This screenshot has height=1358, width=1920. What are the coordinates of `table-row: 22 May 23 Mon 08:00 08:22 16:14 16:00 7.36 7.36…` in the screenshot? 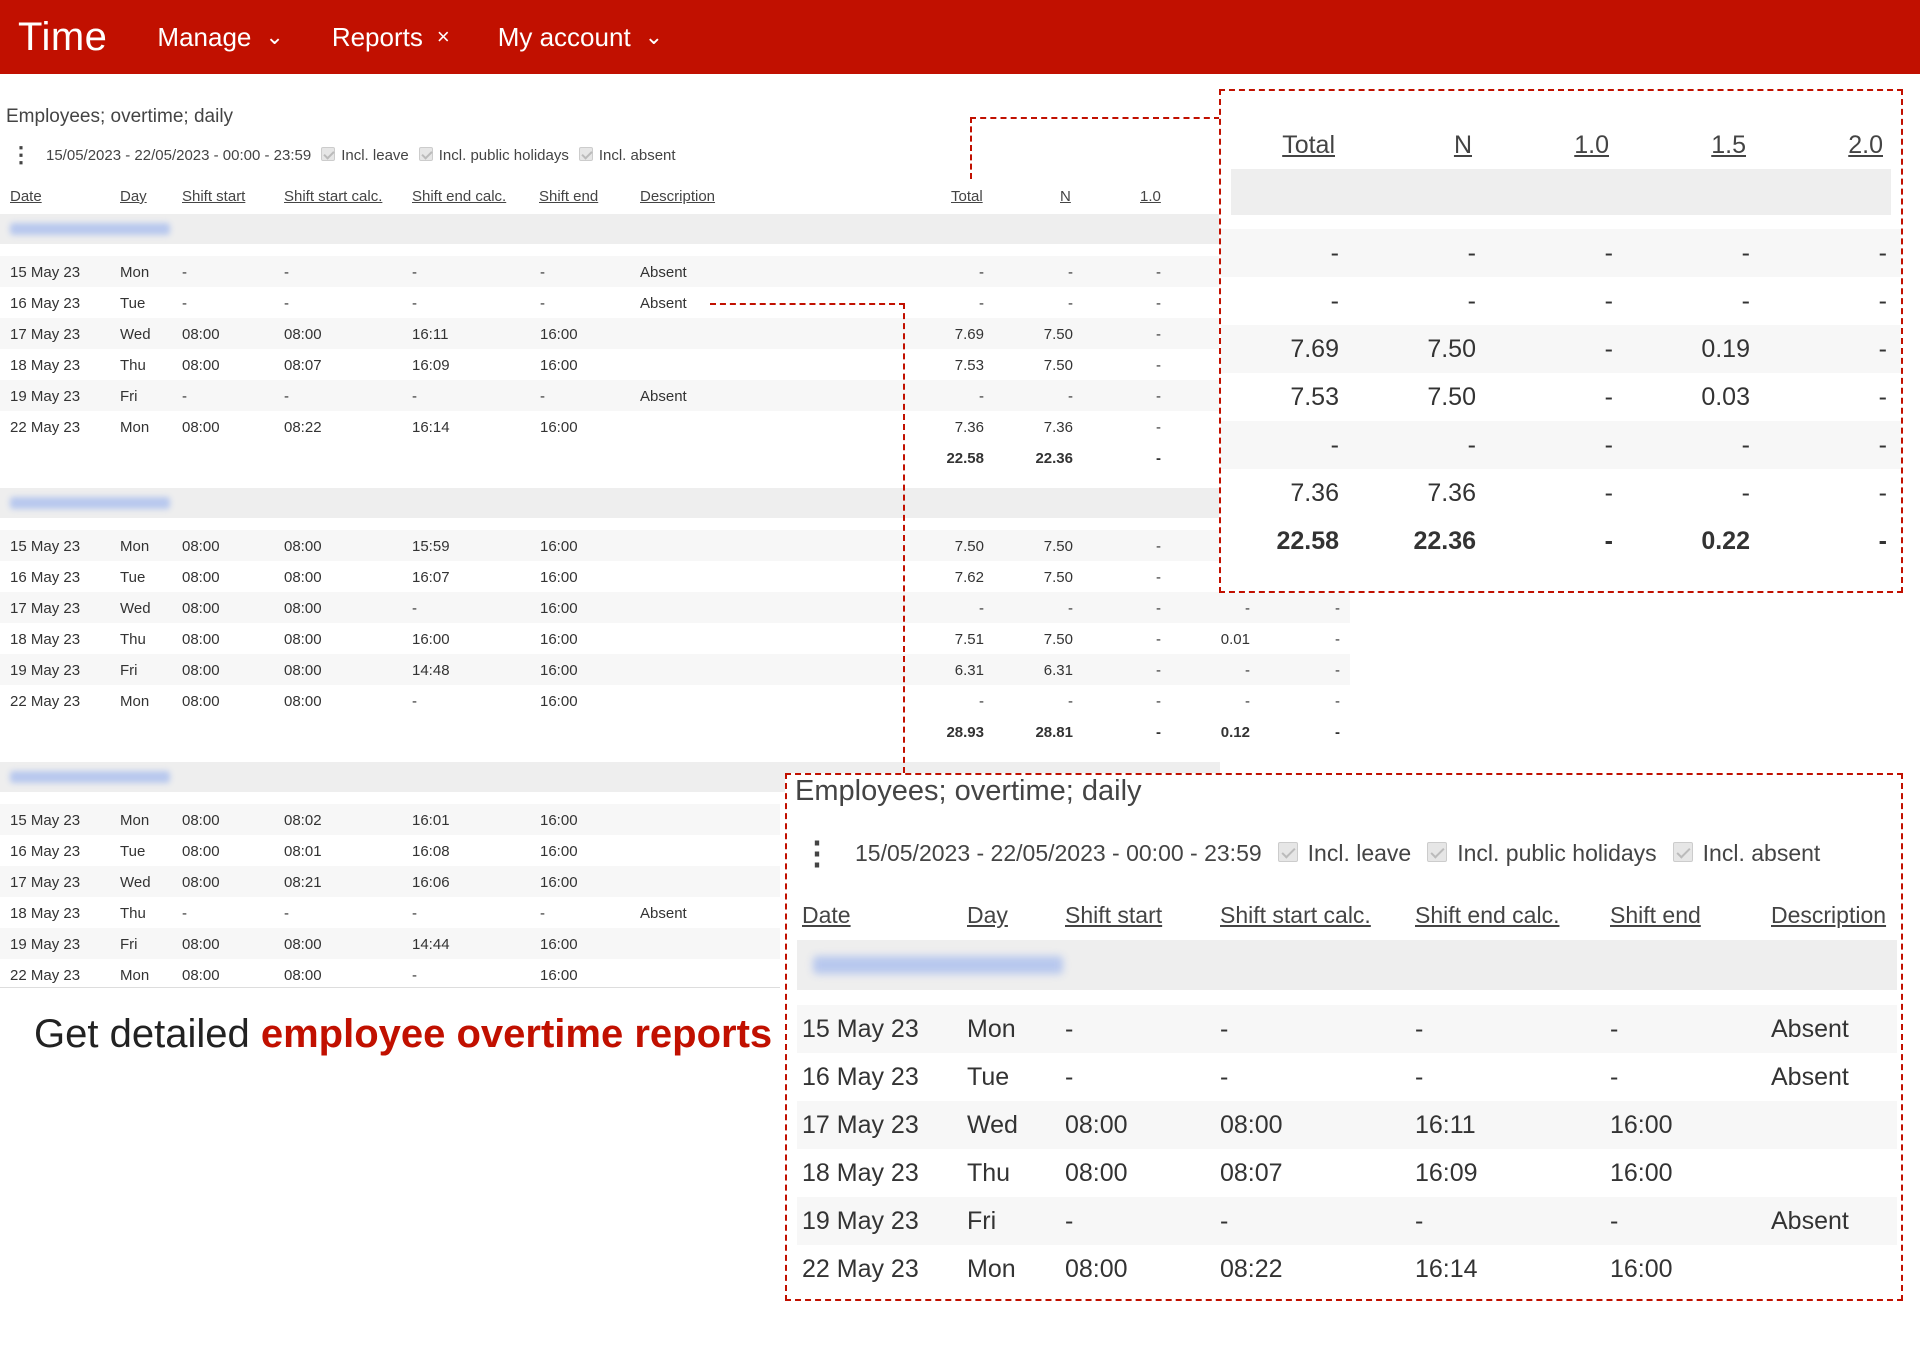 It's located at (675, 426).